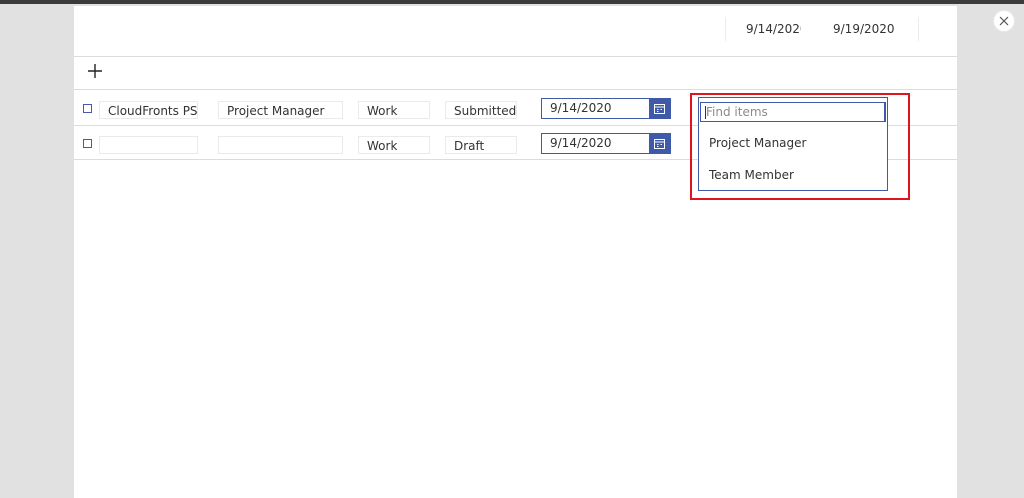 Image resolution: width=1024 pixels, height=498 pixels. Describe the element at coordinates (148, 110) in the screenshot. I see `project-cell: CloudFronts PSA` at that location.